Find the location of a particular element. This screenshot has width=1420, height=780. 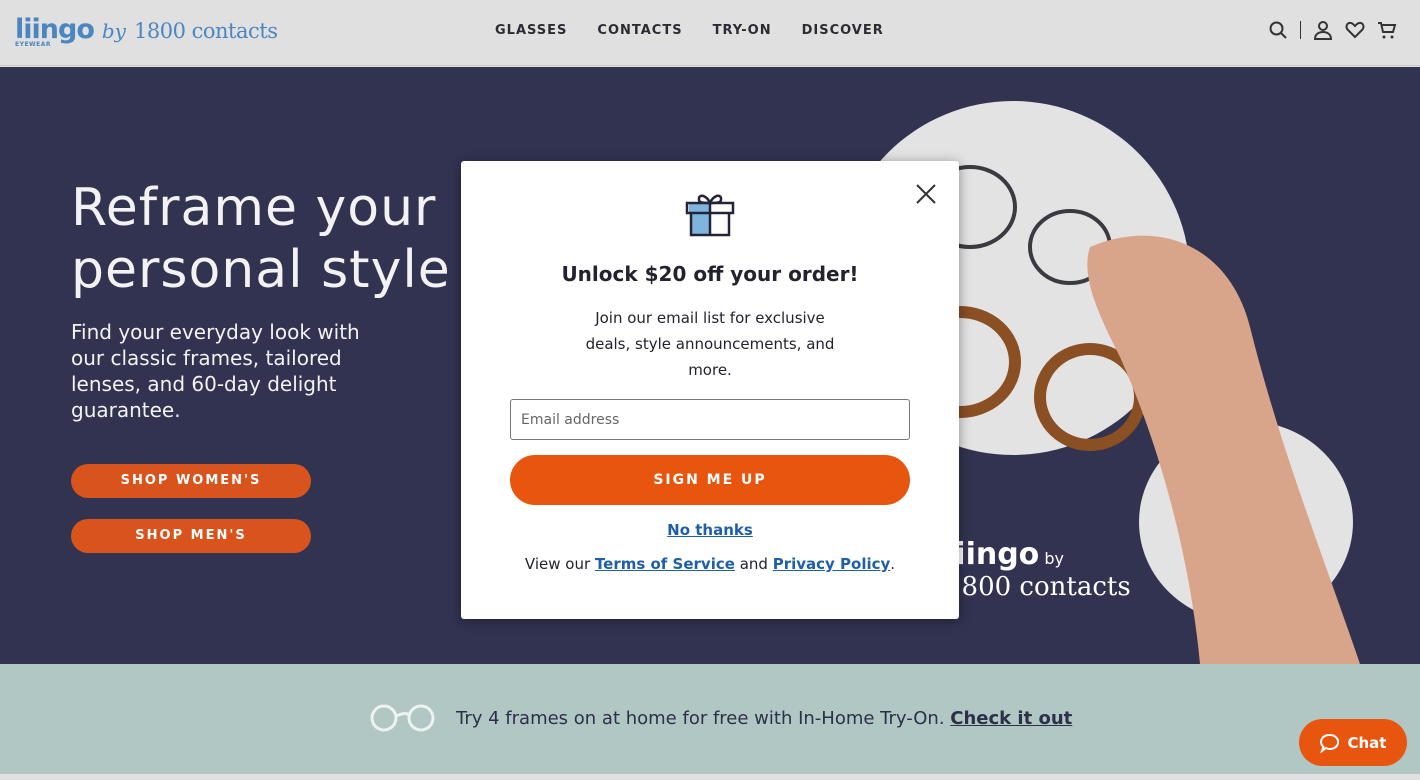

logo-by: by is located at coordinates (113, 31).